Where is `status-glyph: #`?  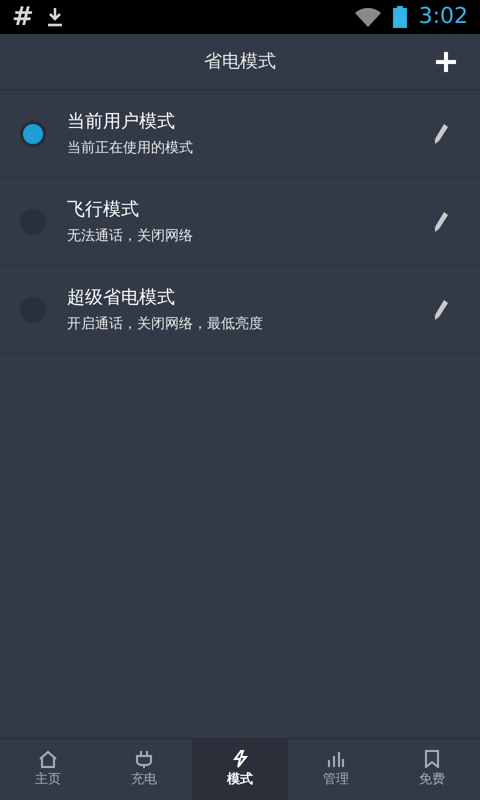 status-glyph: # is located at coordinates (23, 17).